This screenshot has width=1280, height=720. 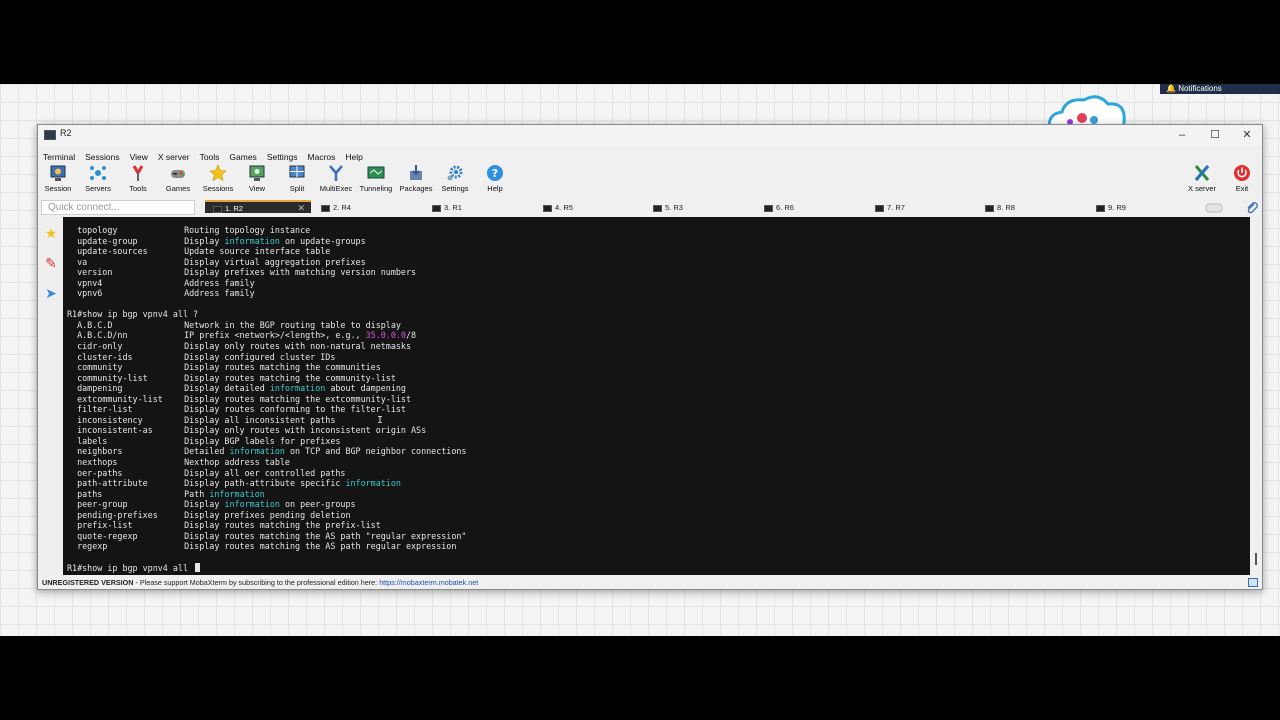 What do you see at coordinates (650, 135) in the screenshot?
I see `title-bar: R2 – ☐ ✕` at bounding box center [650, 135].